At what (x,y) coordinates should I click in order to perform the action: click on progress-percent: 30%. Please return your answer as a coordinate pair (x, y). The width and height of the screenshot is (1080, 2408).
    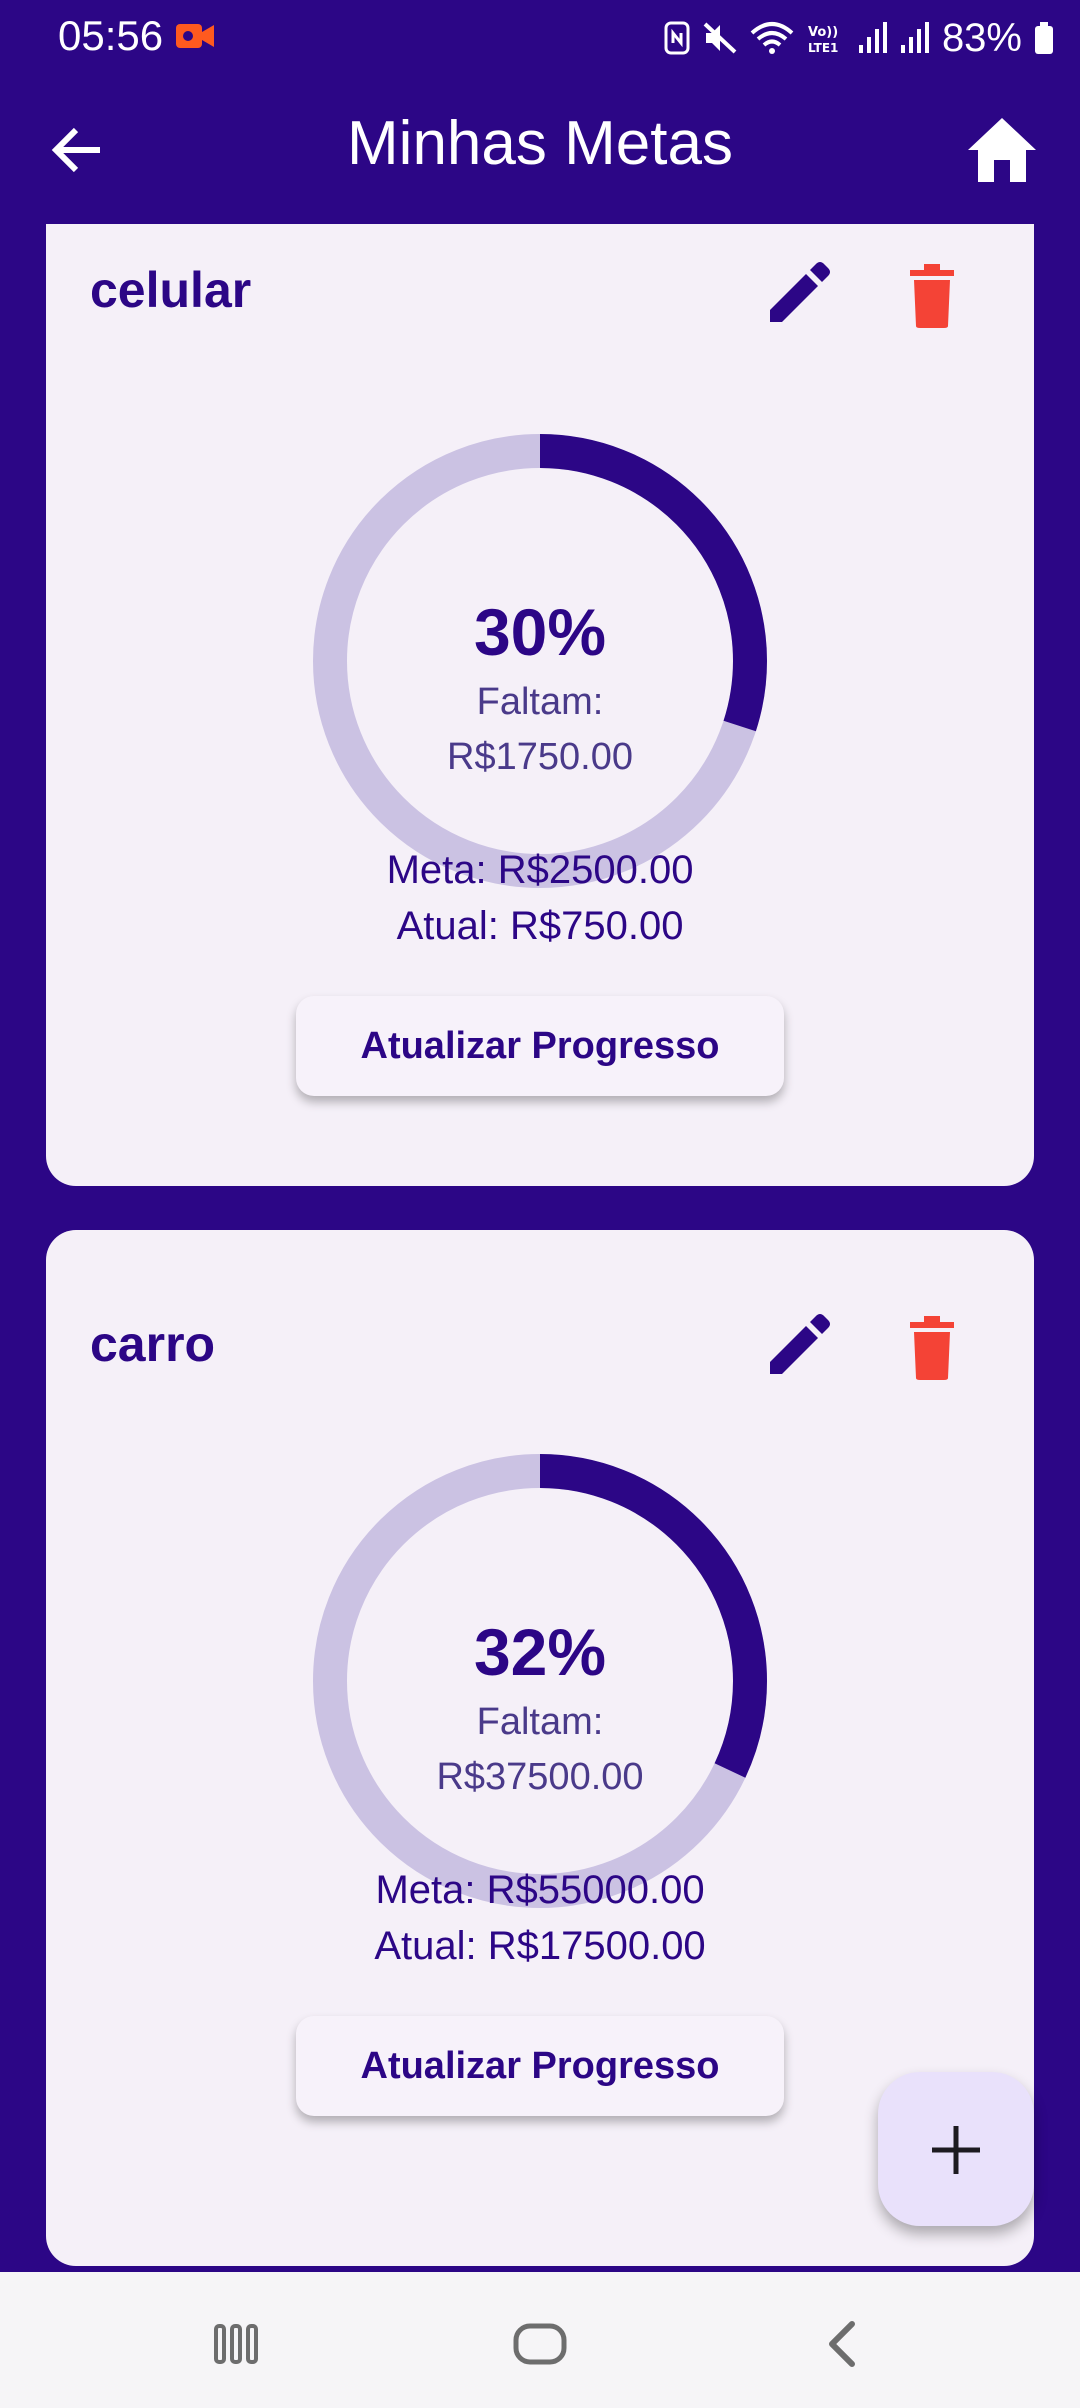
    Looking at the image, I should click on (540, 632).